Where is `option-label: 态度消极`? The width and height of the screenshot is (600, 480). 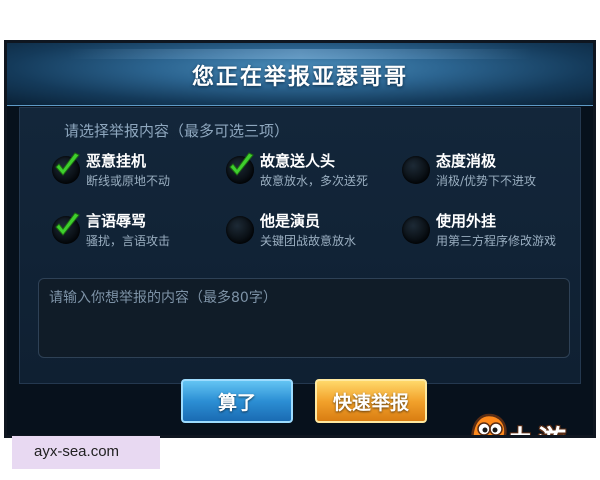
option-label: 态度消极 is located at coordinates (466, 161).